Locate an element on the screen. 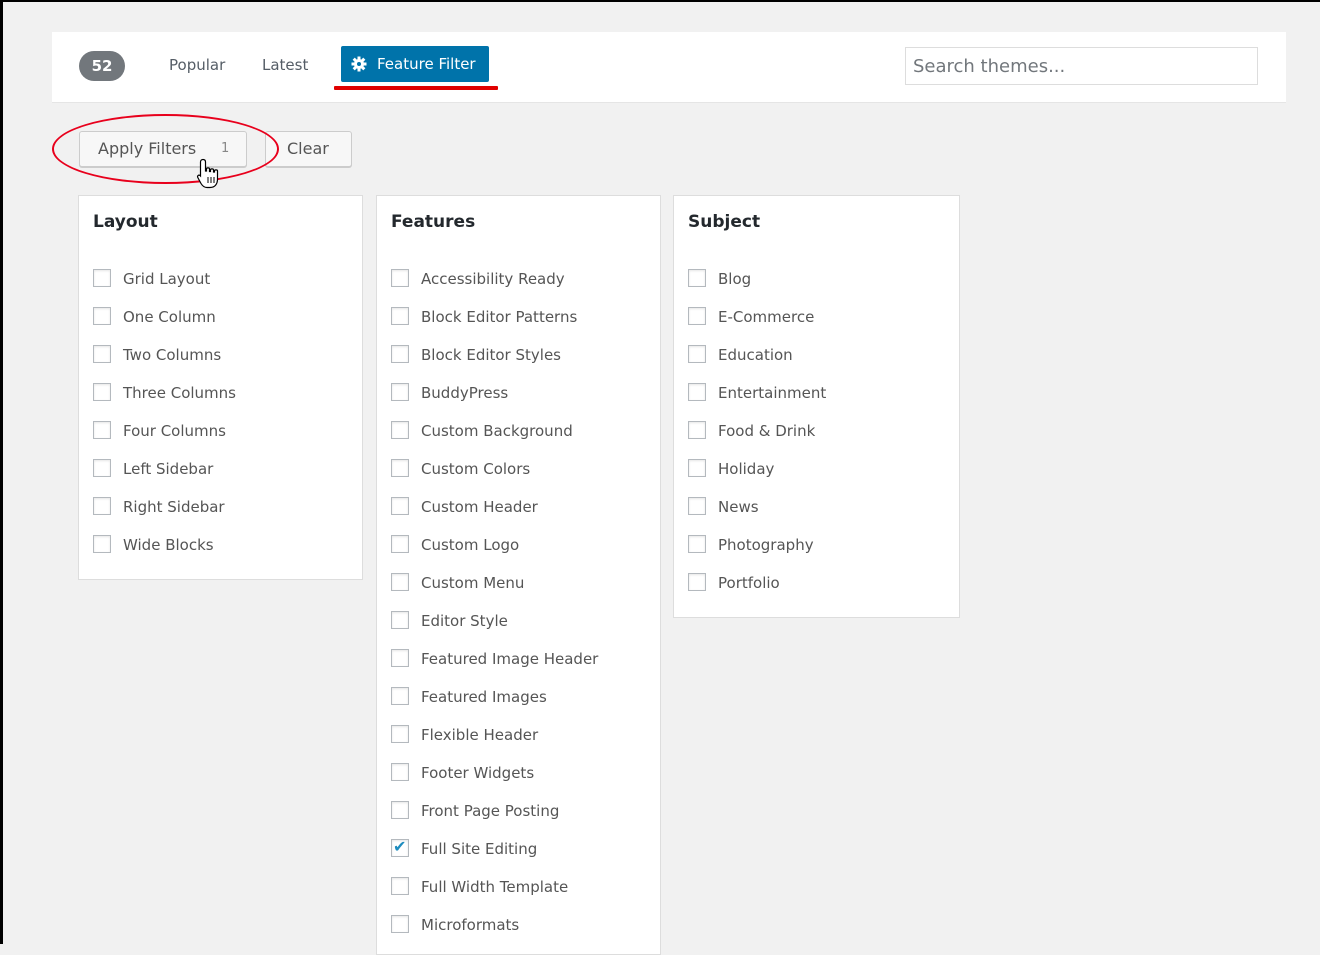  filter-option-label: Front Page Posting is located at coordinates (490, 811).